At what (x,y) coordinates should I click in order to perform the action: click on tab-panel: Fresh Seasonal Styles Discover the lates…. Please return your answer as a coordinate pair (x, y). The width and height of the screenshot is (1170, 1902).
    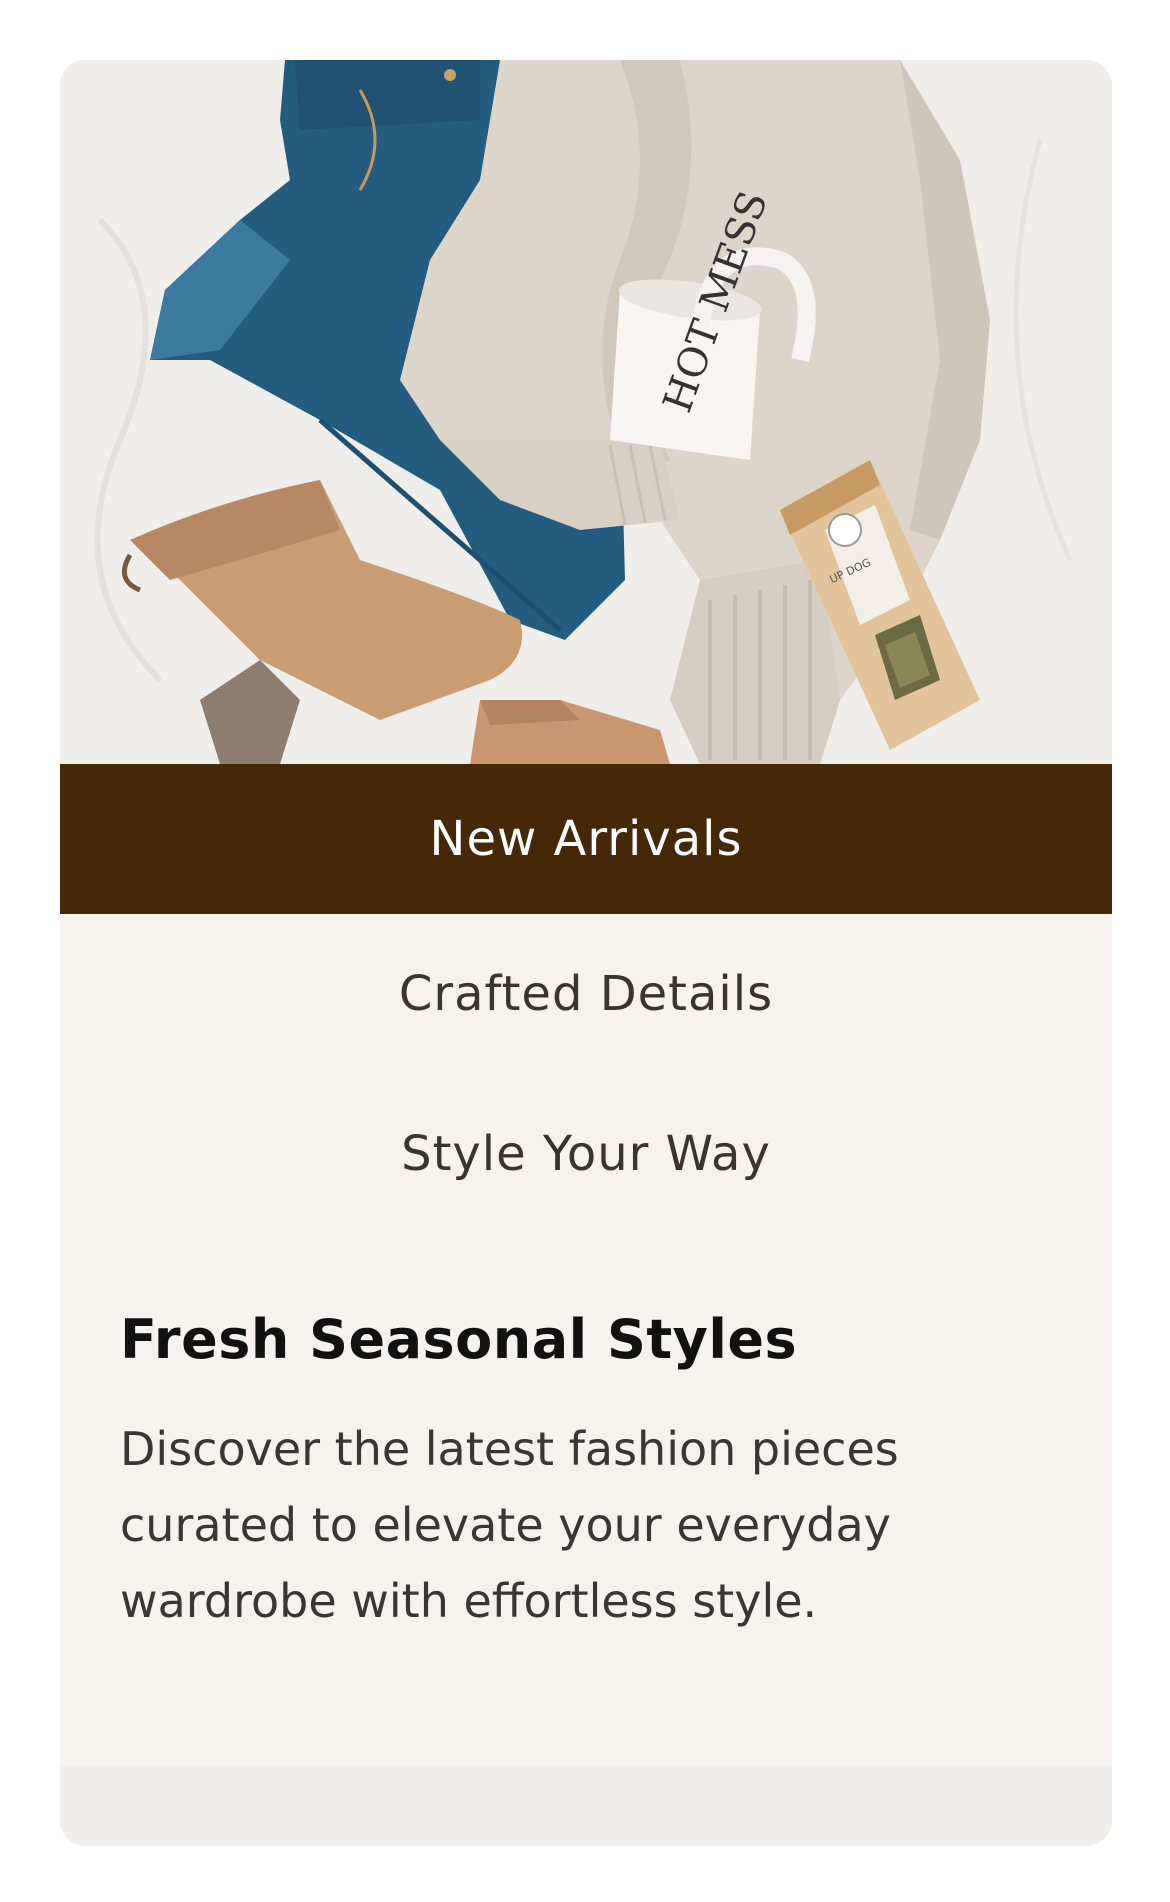
    Looking at the image, I should click on (590, 1473).